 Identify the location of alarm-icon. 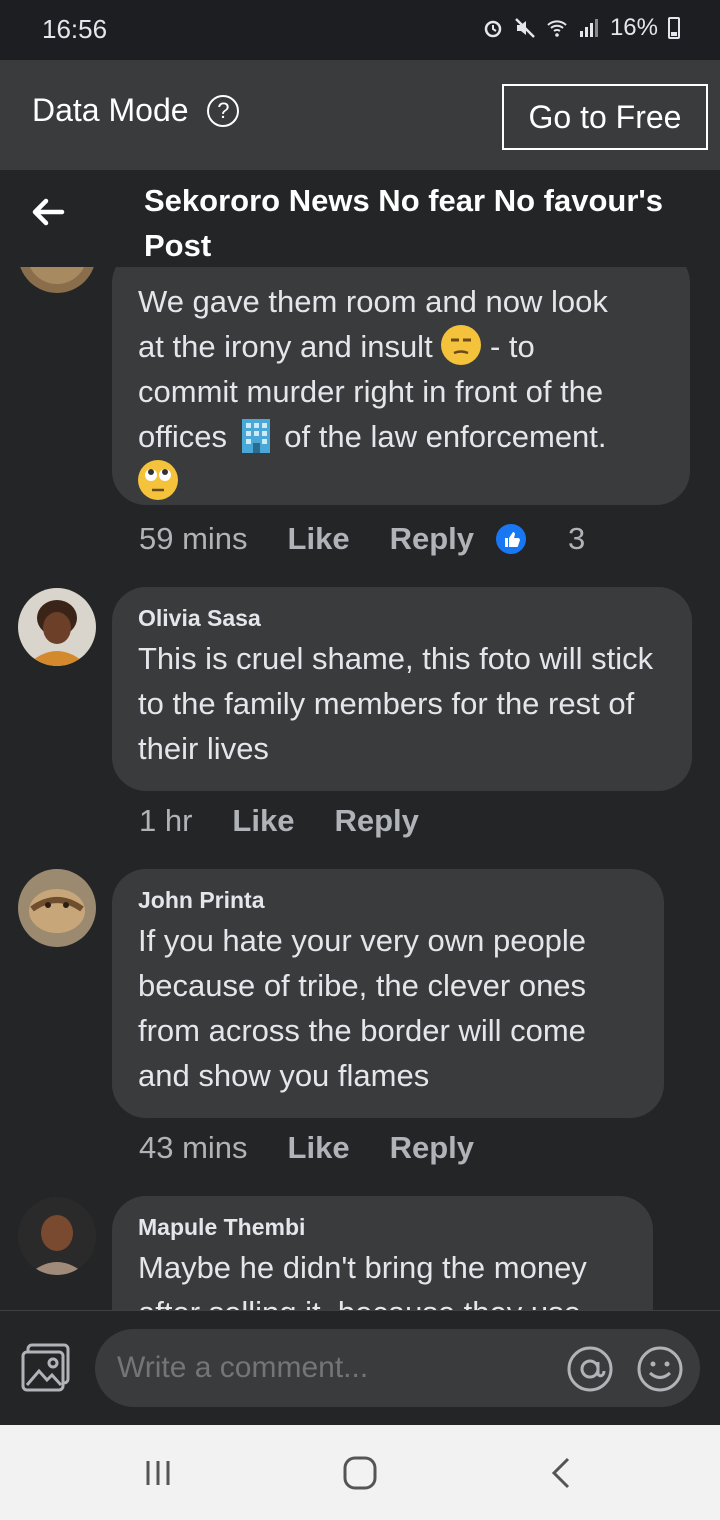
(493, 29).